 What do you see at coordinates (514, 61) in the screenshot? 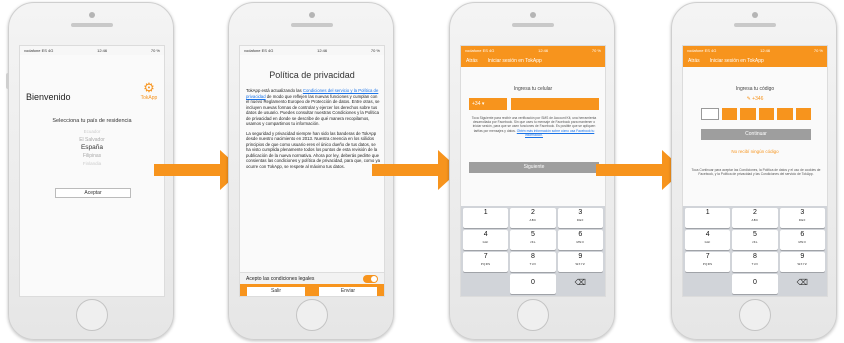
I see `nav-title: Iniciar sesión en TokApp` at bounding box center [514, 61].